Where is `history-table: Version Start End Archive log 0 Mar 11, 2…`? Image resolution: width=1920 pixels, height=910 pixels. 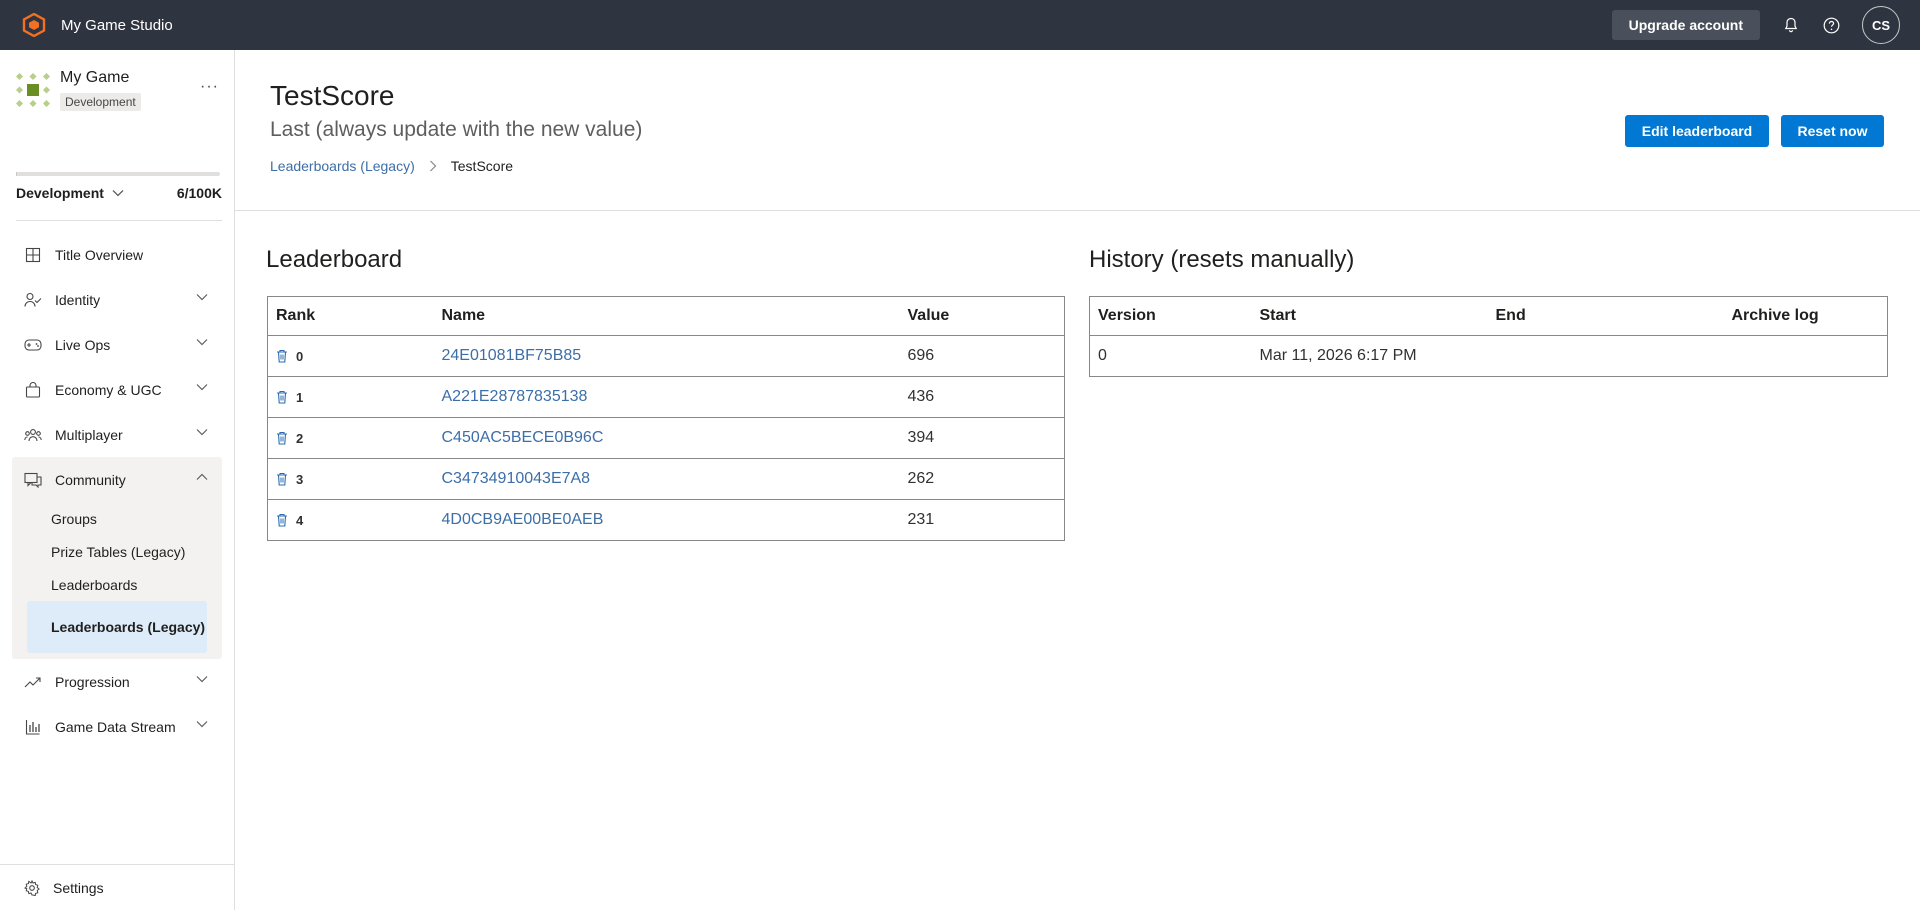 history-table: Version Start End Archive log 0 Mar 11, 2… is located at coordinates (1488, 336).